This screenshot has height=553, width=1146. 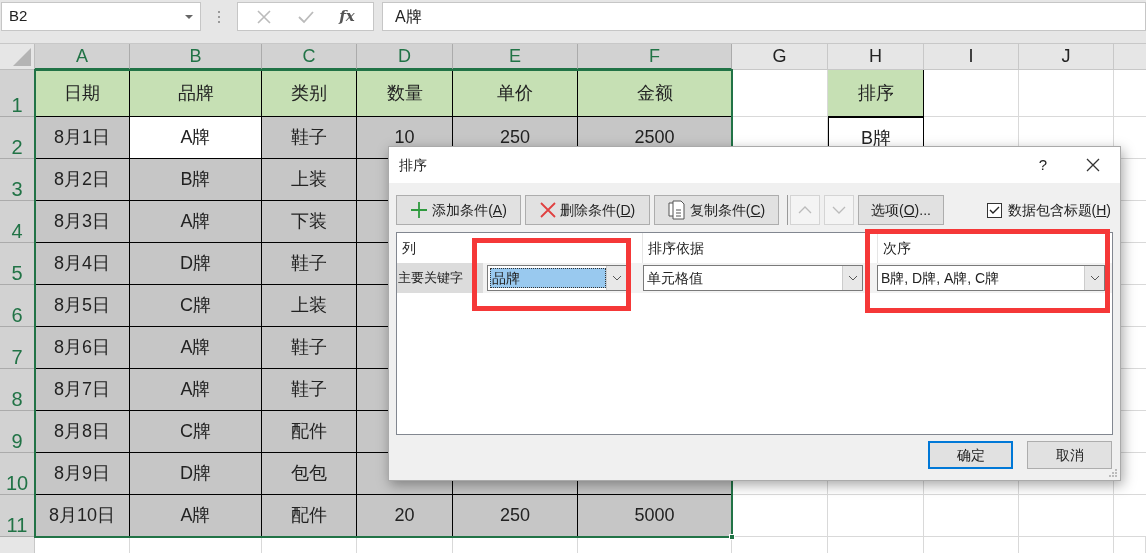 I want to click on table-cell: 8月3日, so click(x=82, y=222).